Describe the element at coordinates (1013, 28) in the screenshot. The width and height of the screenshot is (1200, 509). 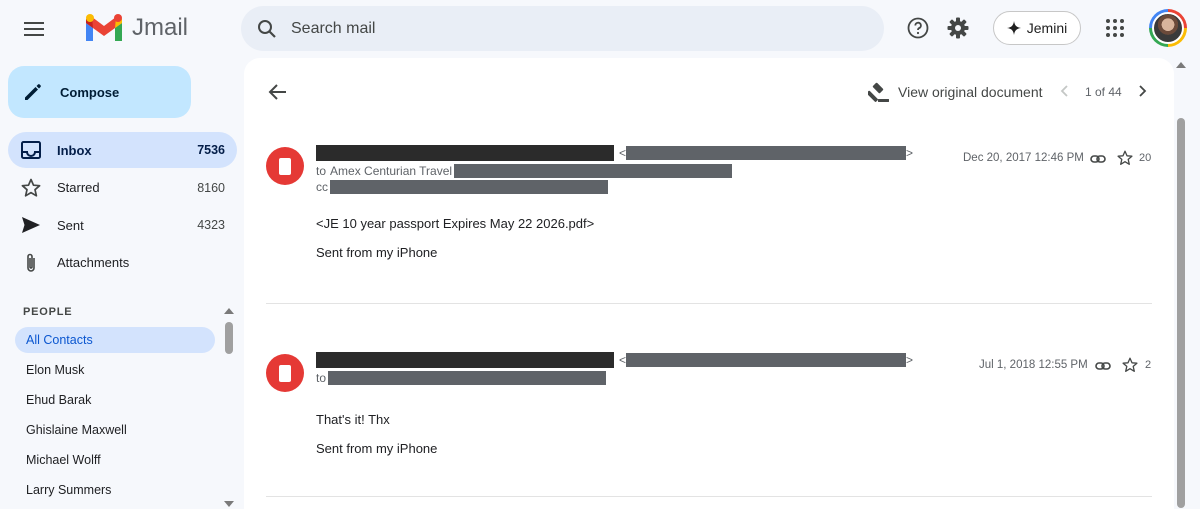
I see `sparkle-icon` at that location.